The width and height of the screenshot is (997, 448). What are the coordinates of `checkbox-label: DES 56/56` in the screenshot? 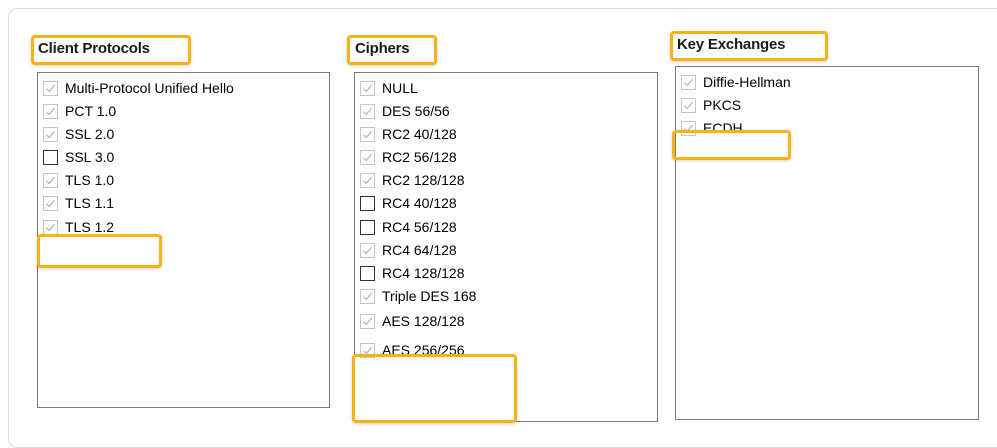 It's located at (416, 111).